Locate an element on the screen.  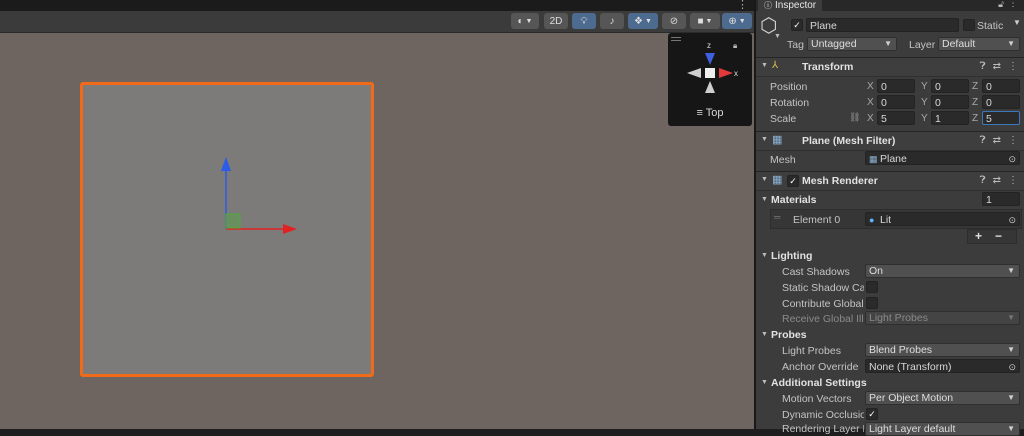
layer-label: Layer is located at coordinates (922, 45).